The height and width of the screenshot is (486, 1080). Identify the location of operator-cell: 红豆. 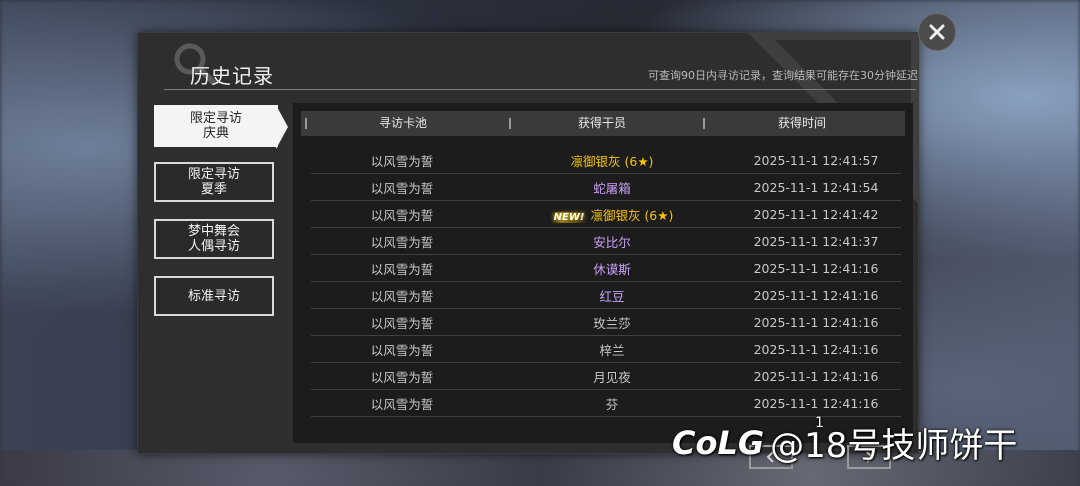
(612, 295).